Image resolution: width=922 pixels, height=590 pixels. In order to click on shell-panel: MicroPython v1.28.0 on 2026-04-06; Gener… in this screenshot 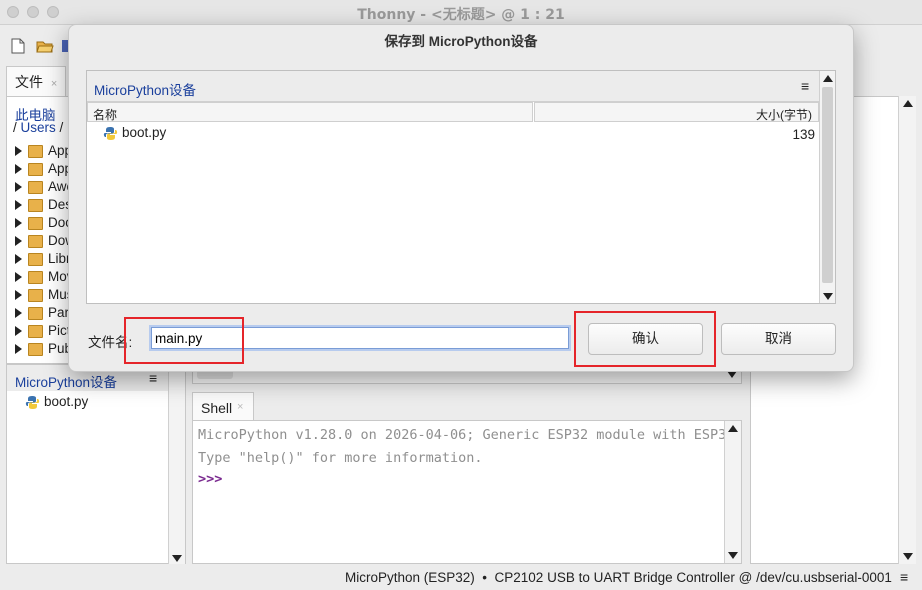, I will do `click(467, 492)`.